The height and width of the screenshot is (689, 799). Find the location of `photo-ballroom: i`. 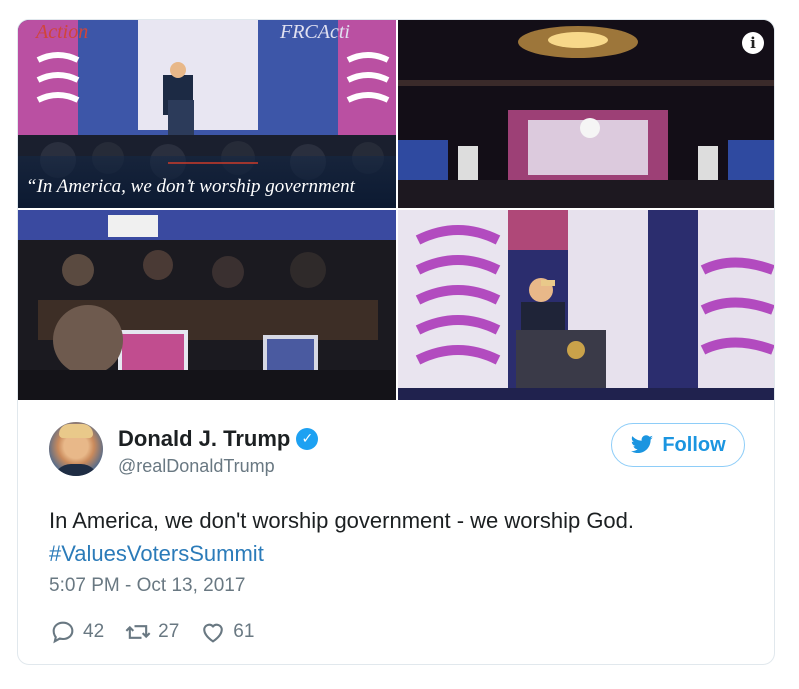

photo-ballroom: i is located at coordinates (586, 114).